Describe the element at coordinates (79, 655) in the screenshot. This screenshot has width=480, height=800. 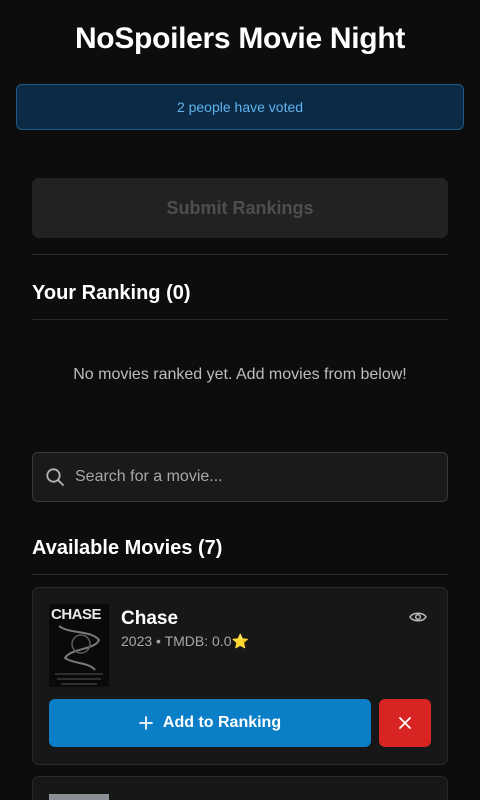
I see `poster-artwork` at that location.